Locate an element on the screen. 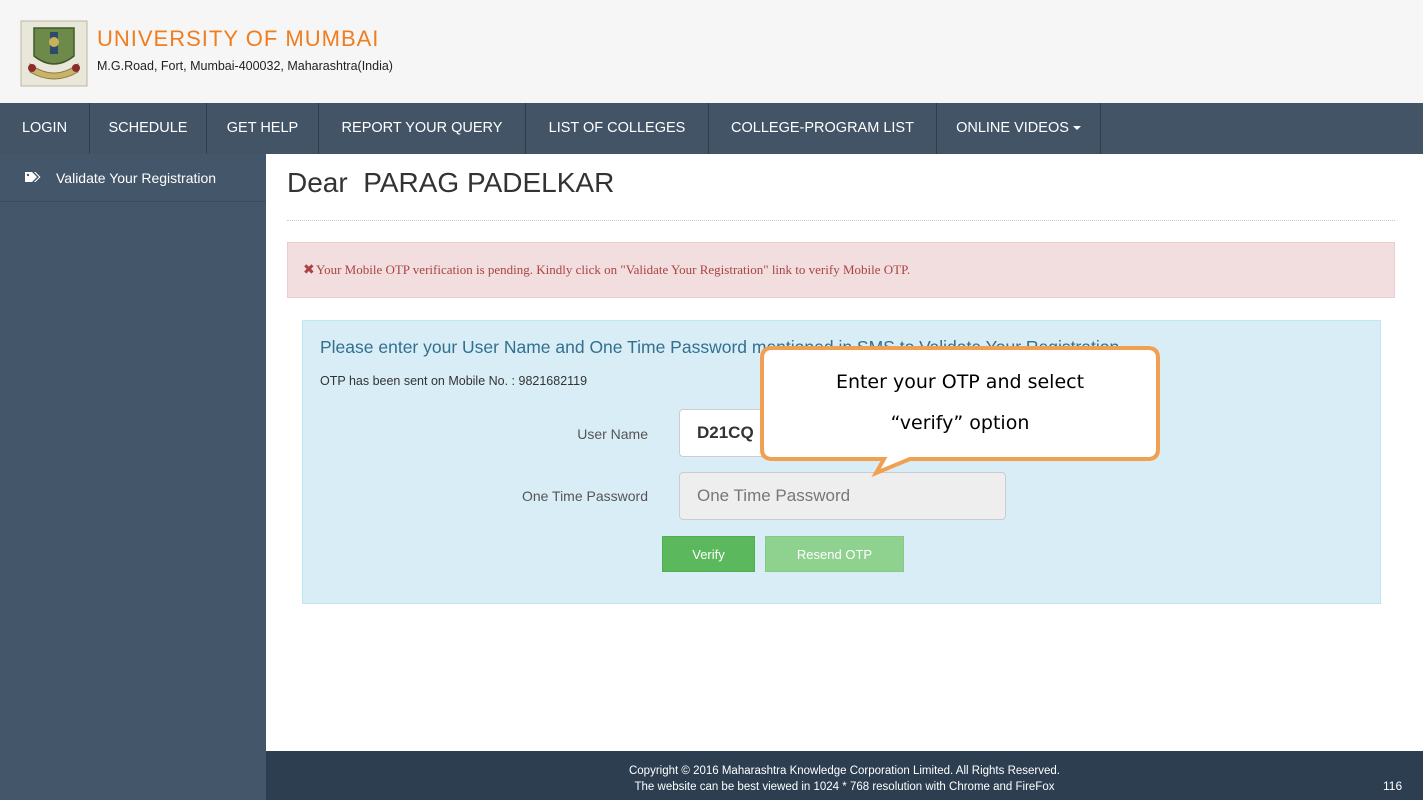 The width and height of the screenshot is (1423, 800). university-title: UNIVERSITY OF MUMBAI is located at coordinates (238, 38).